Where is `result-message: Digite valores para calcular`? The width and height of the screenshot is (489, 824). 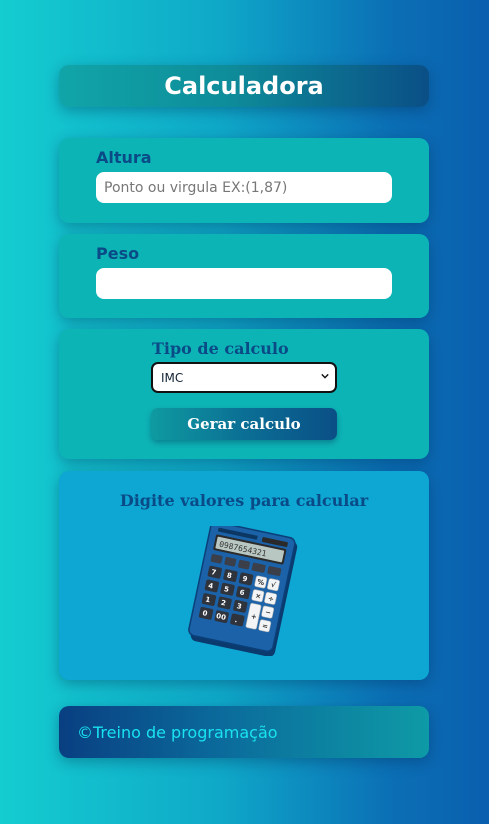
result-message: Digite valores para calcular is located at coordinates (244, 500).